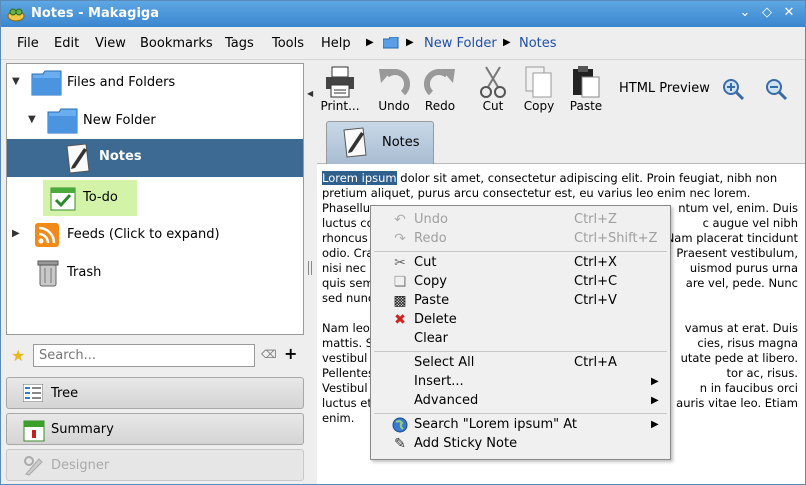 Image resolution: width=806 pixels, height=485 pixels. What do you see at coordinates (63, 199) in the screenshot?
I see `todo-checkbox-icon` at bounding box center [63, 199].